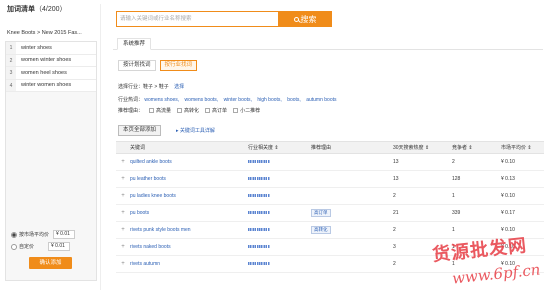 The height and width of the screenshot is (297, 550). What do you see at coordinates (476, 147) in the screenshot?
I see `header-competitors: 竞争者 ⇕` at bounding box center [476, 147].